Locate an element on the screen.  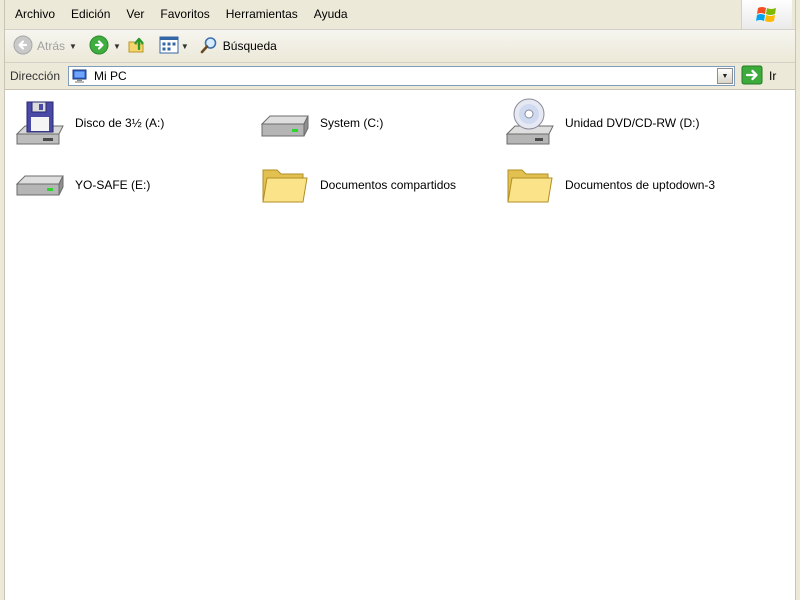
drive-a-name: Disco de 3½ (A:) is located at coordinates (120, 123).